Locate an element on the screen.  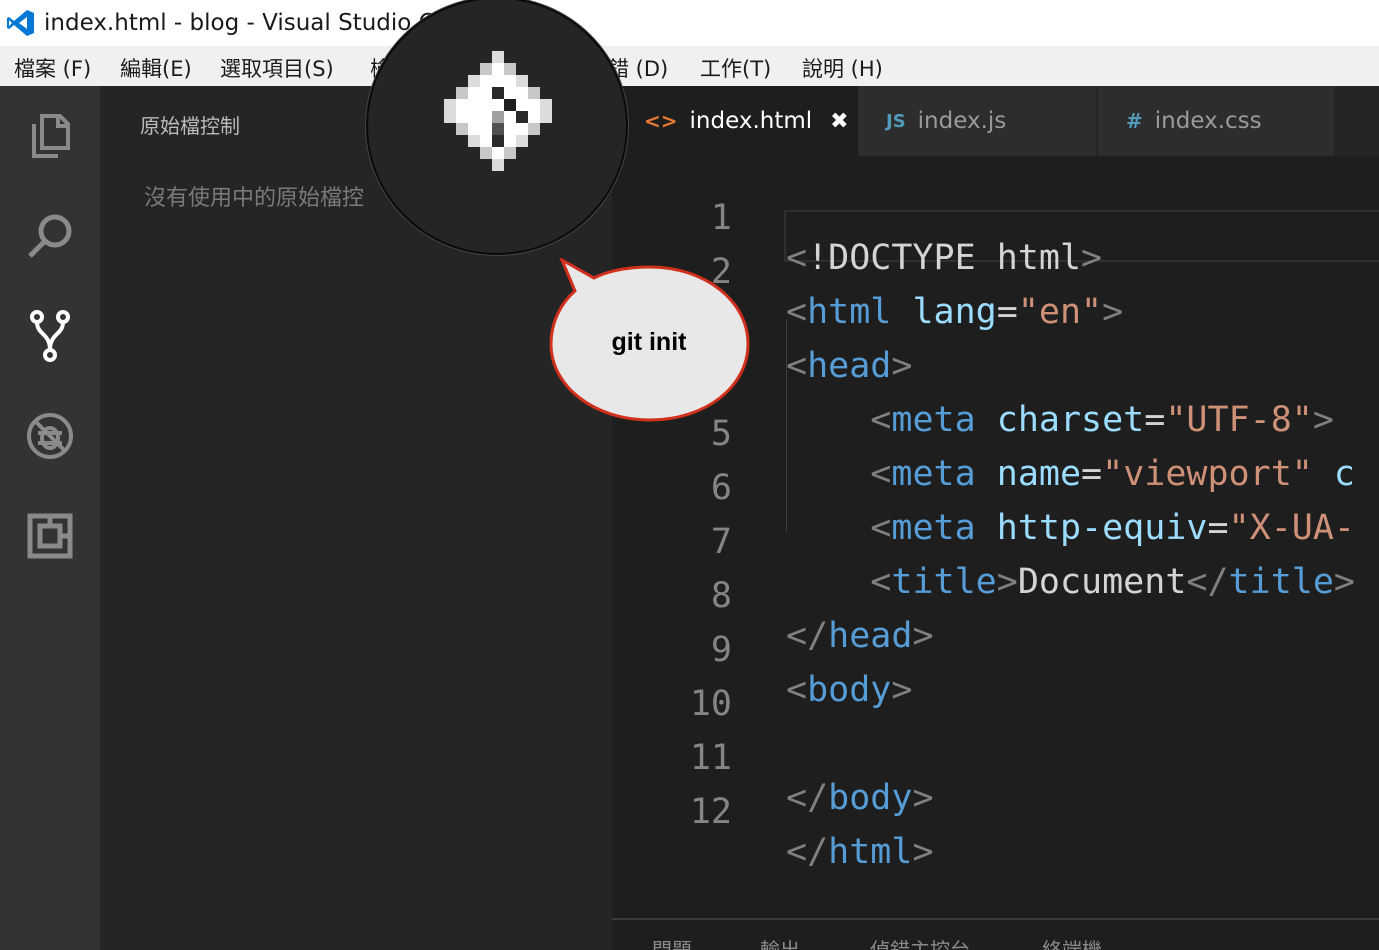
title-bar: index.html - blog - Visual Studio C is located at coordinates (689, 23).